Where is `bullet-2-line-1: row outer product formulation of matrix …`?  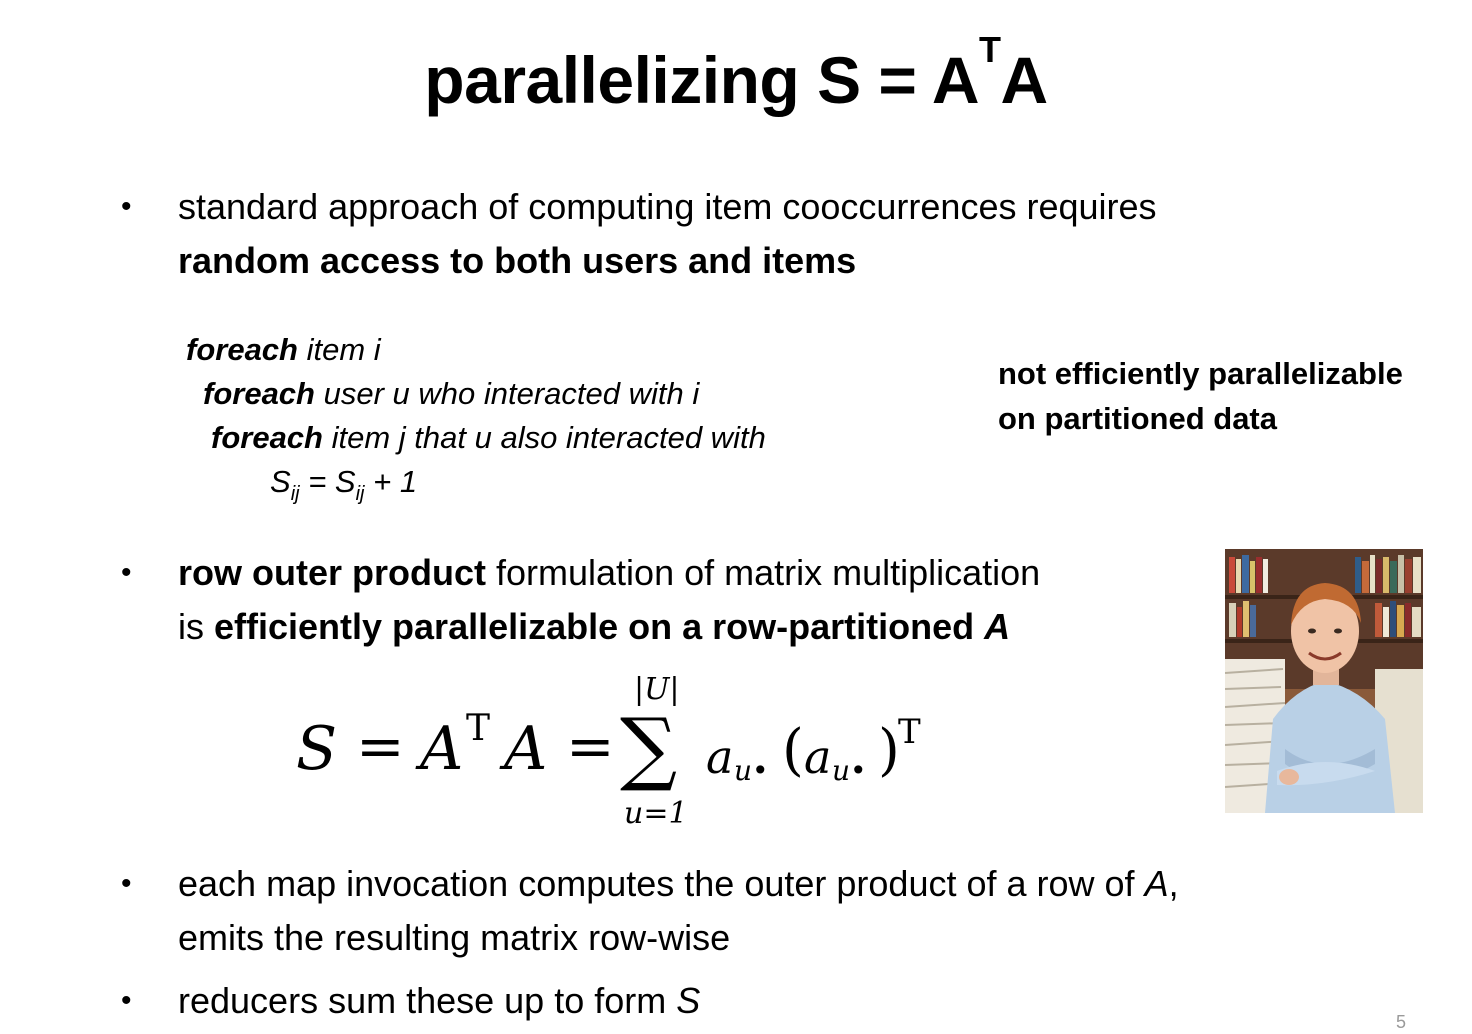
bullet-2-line-1: row outer product formulation of matrix … is located at coordinates (609, 572).